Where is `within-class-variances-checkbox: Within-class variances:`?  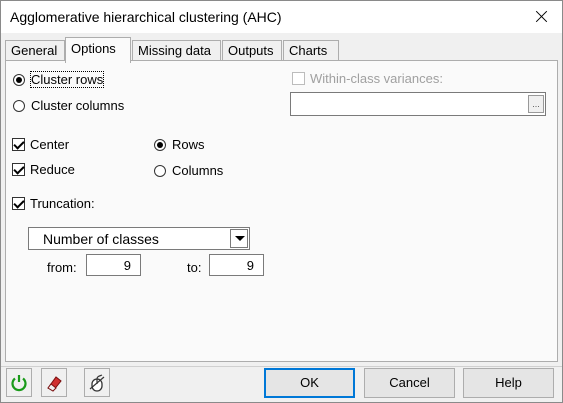
within-class-variances-checkbox: Within-class variances: is located at coordinates (367, 78).